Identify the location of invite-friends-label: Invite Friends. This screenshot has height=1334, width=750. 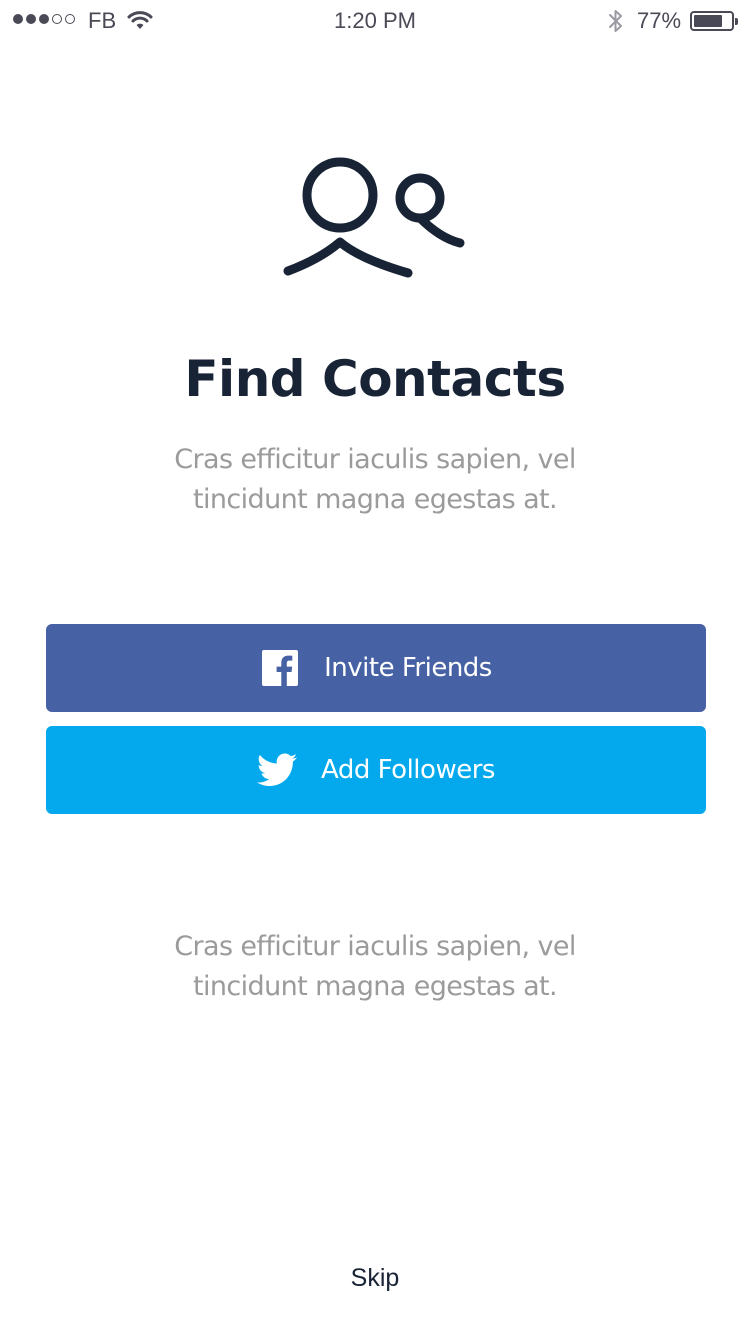
(408, 668).